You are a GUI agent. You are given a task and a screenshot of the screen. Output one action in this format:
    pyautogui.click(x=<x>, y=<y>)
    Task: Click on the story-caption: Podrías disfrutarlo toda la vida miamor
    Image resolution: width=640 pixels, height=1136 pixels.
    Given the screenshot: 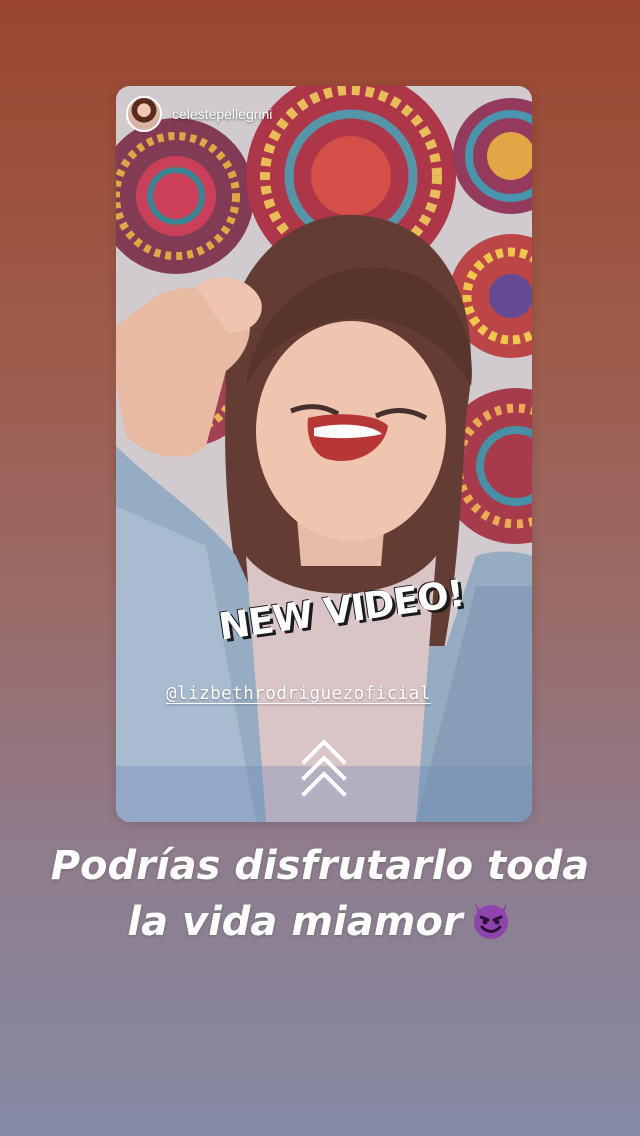 What is the action you would take?
    pyautogui.click(x=320, y=894)
    